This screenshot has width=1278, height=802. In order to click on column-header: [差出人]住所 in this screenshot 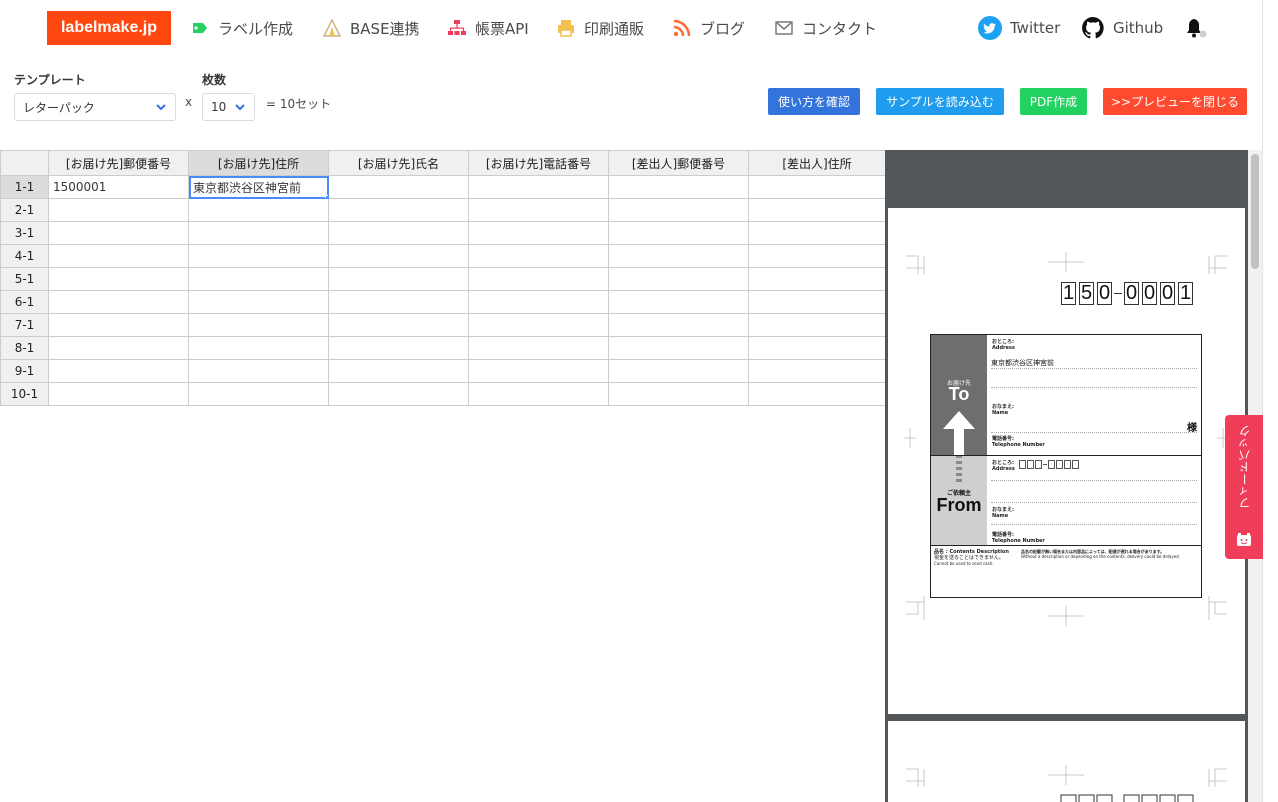, I will do `click(817, 163)`.